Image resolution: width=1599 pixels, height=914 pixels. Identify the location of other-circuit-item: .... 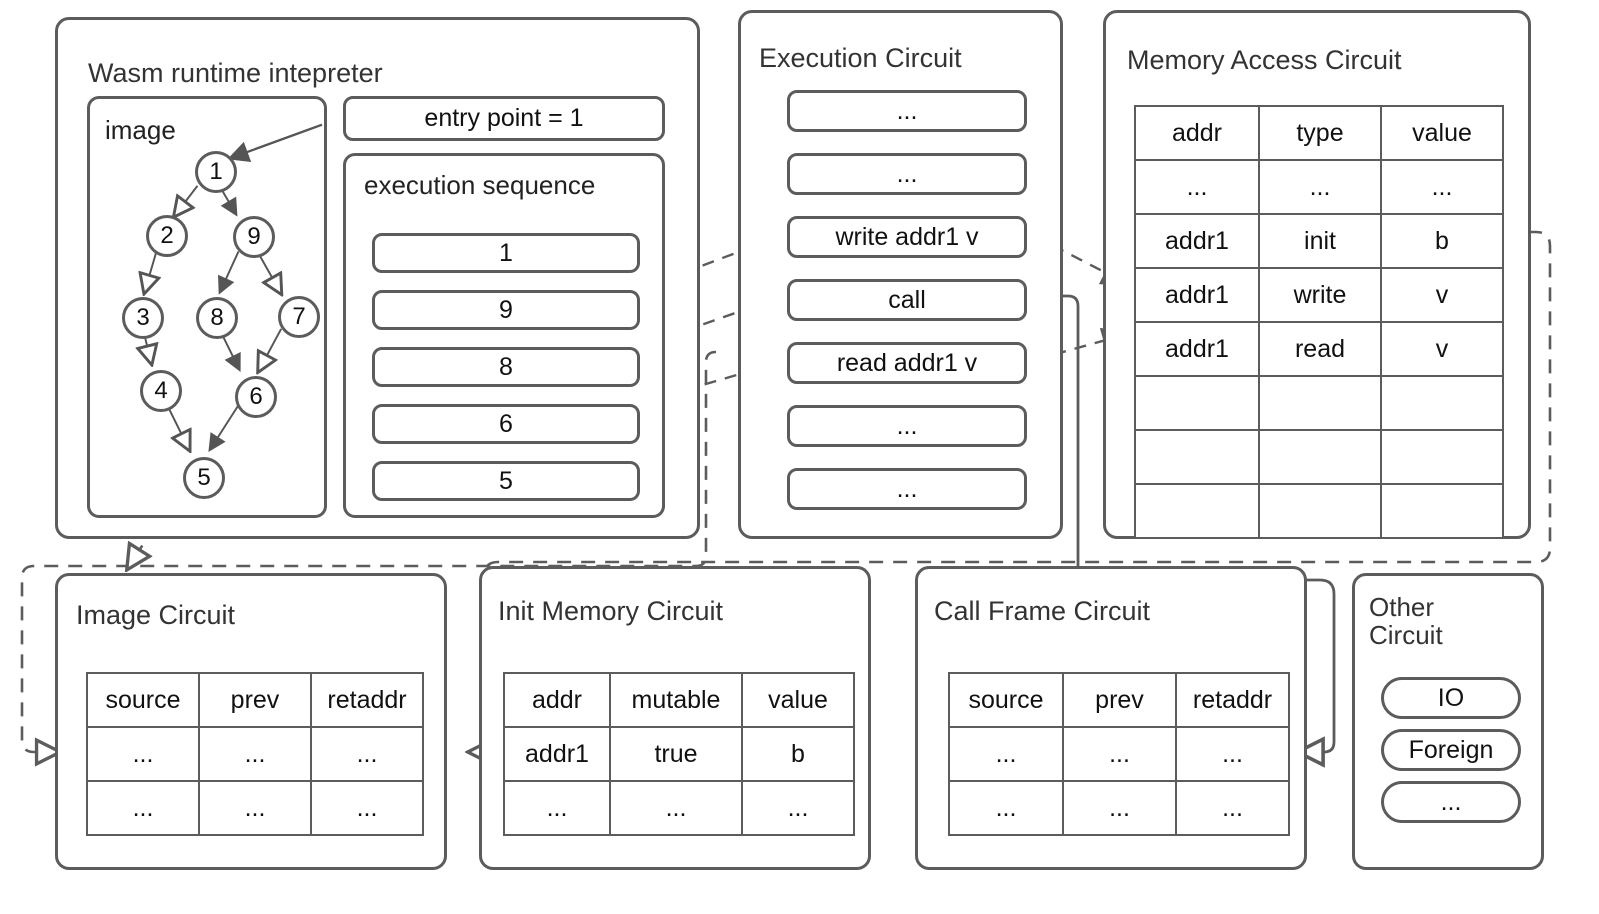
(1451, 802).